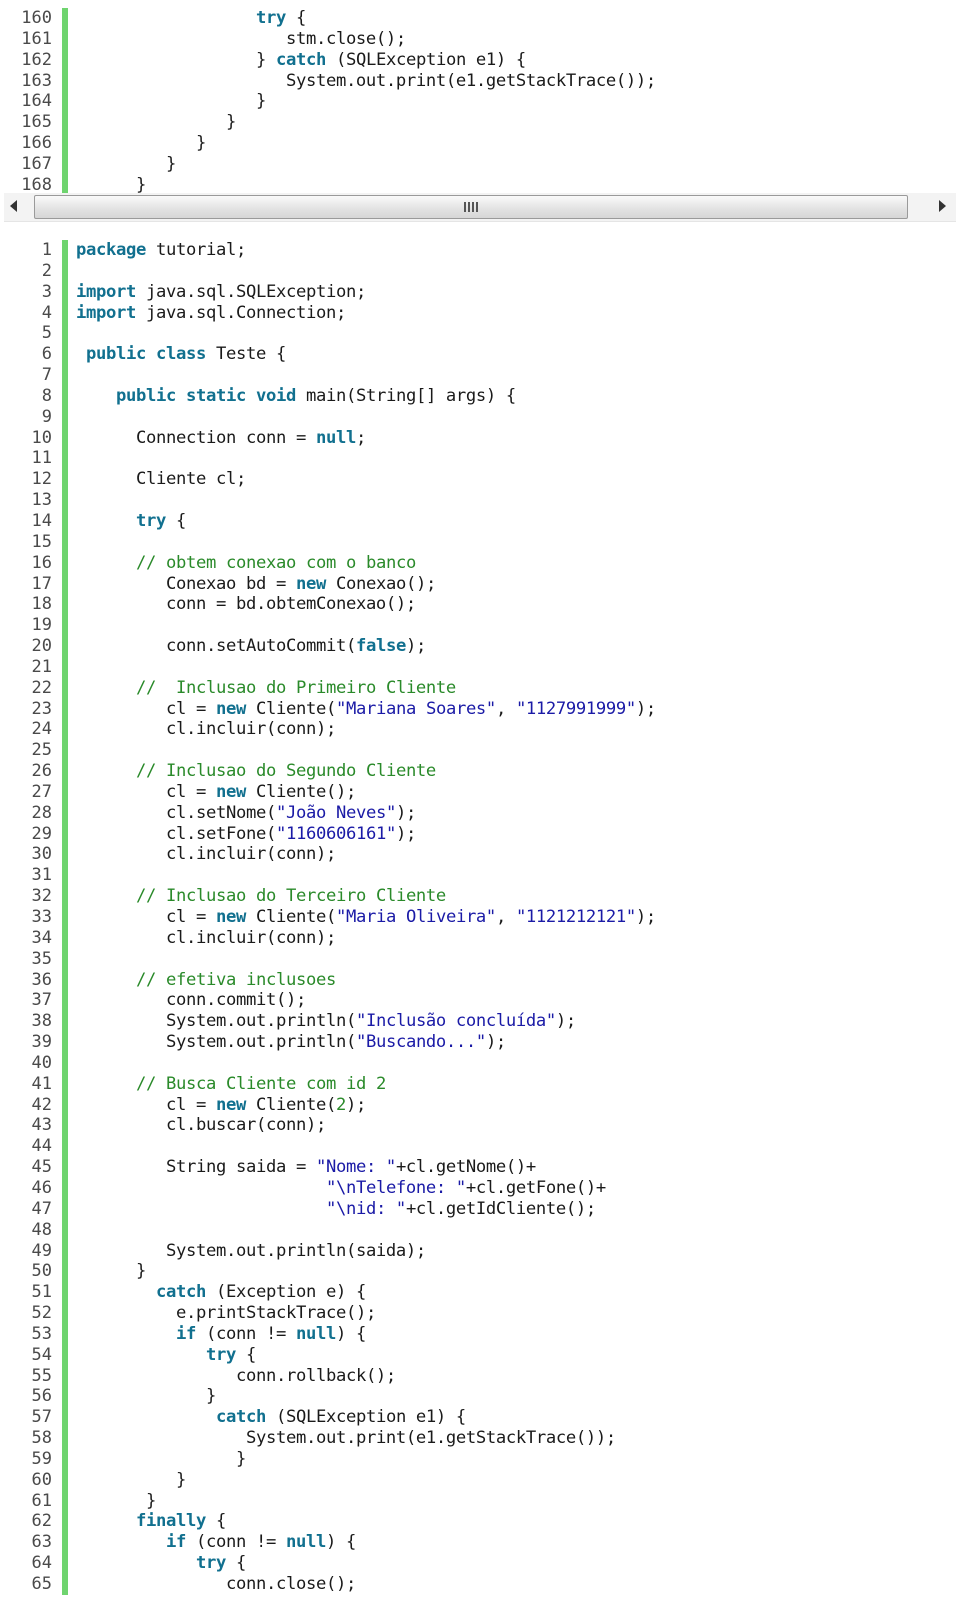  What do you see at coordinates (285, 1292) in the screenshot?
I see `code-token: (Exception e) {` at bounding box center [285, 1292].